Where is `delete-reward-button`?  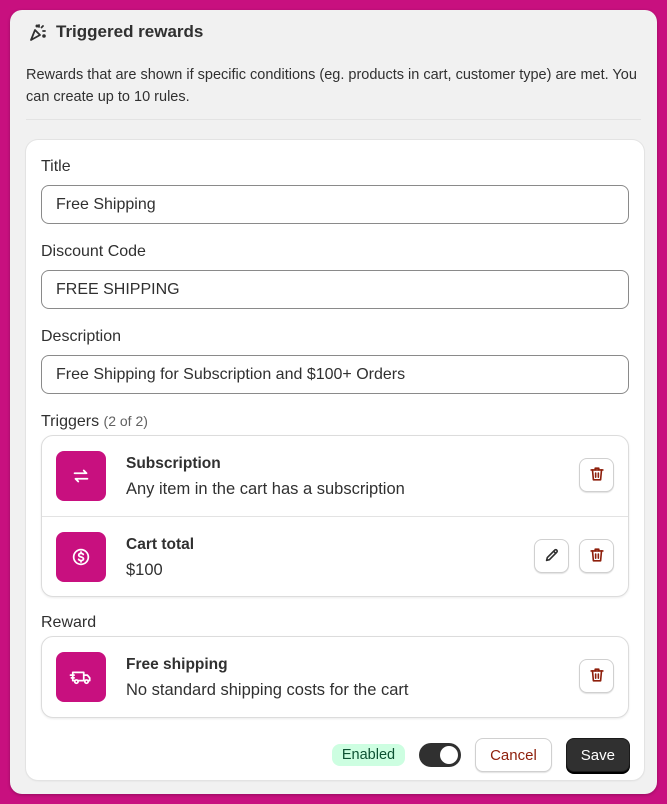 delete-reward-button is located at coordinates (596, 676).